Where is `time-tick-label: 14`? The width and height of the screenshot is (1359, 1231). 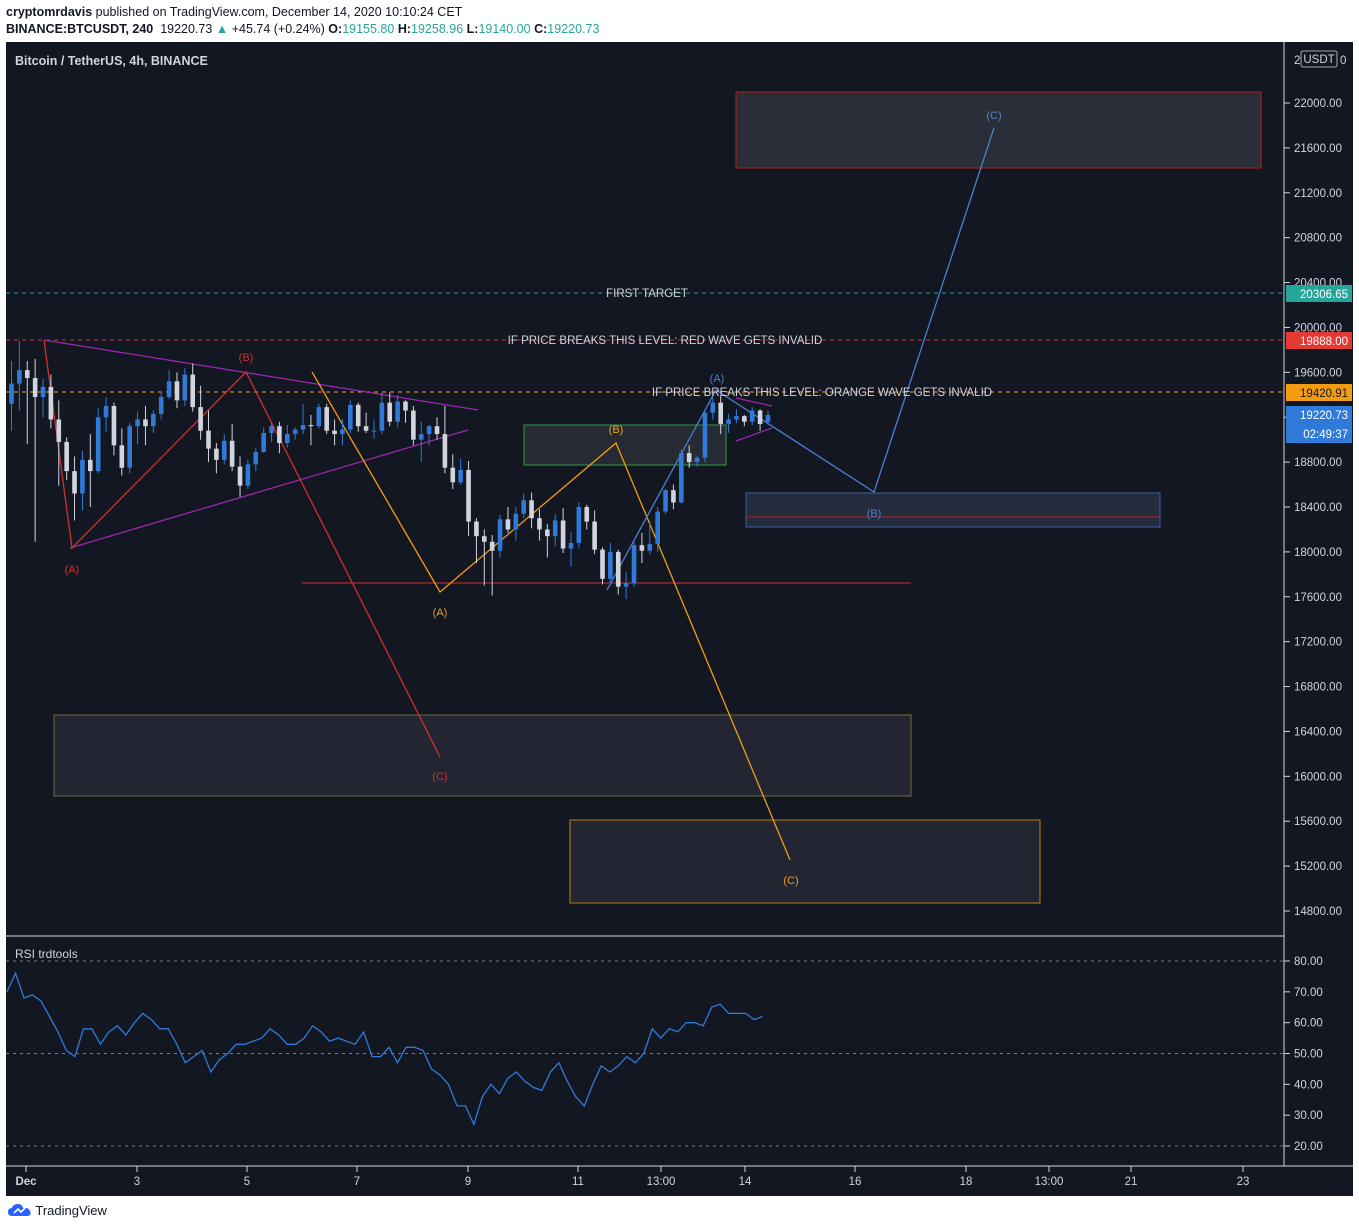 time-tick-label: 14 is located at coordinates (745, 1182).